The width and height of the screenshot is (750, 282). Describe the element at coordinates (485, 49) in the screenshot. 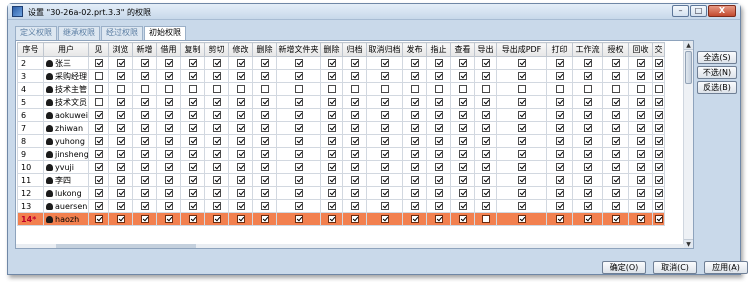

I see `column-header: 导出` at that location.